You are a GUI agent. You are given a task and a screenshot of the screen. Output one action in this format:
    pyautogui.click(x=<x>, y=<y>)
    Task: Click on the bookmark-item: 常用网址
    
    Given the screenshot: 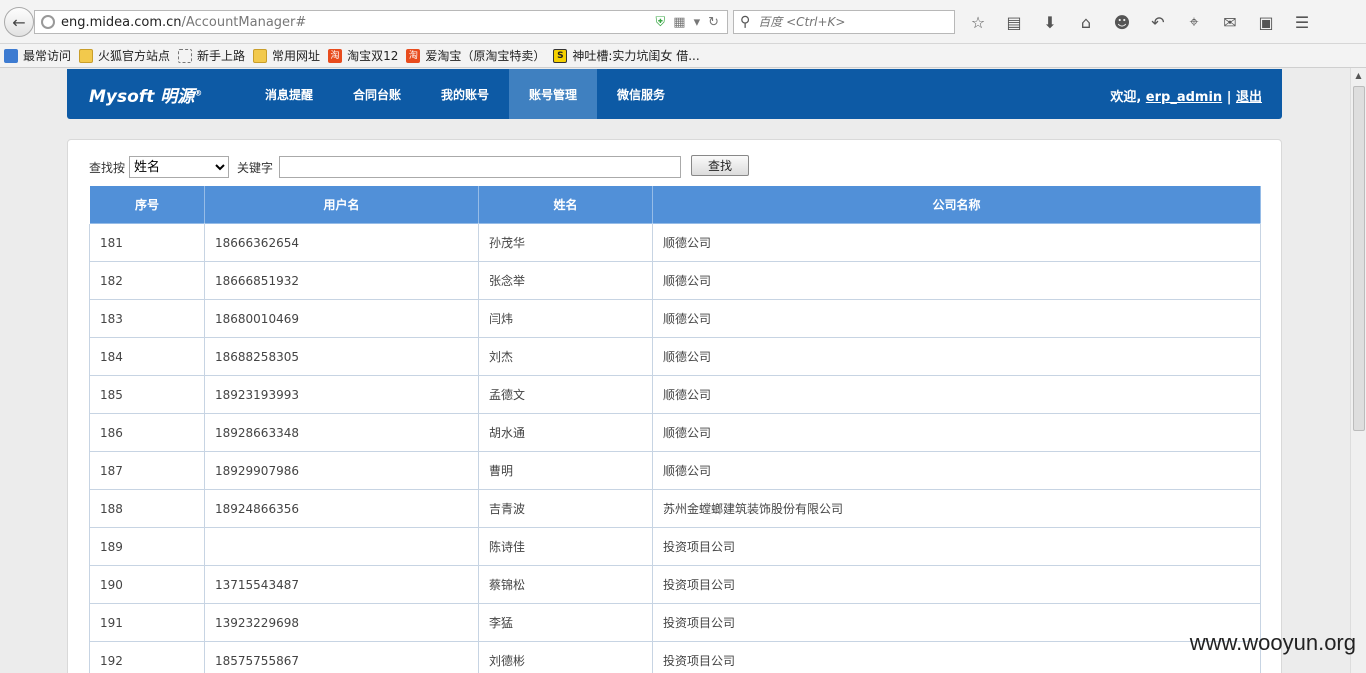 What is the action you would take?
    pyautogui.click(x=286, y=55)
    